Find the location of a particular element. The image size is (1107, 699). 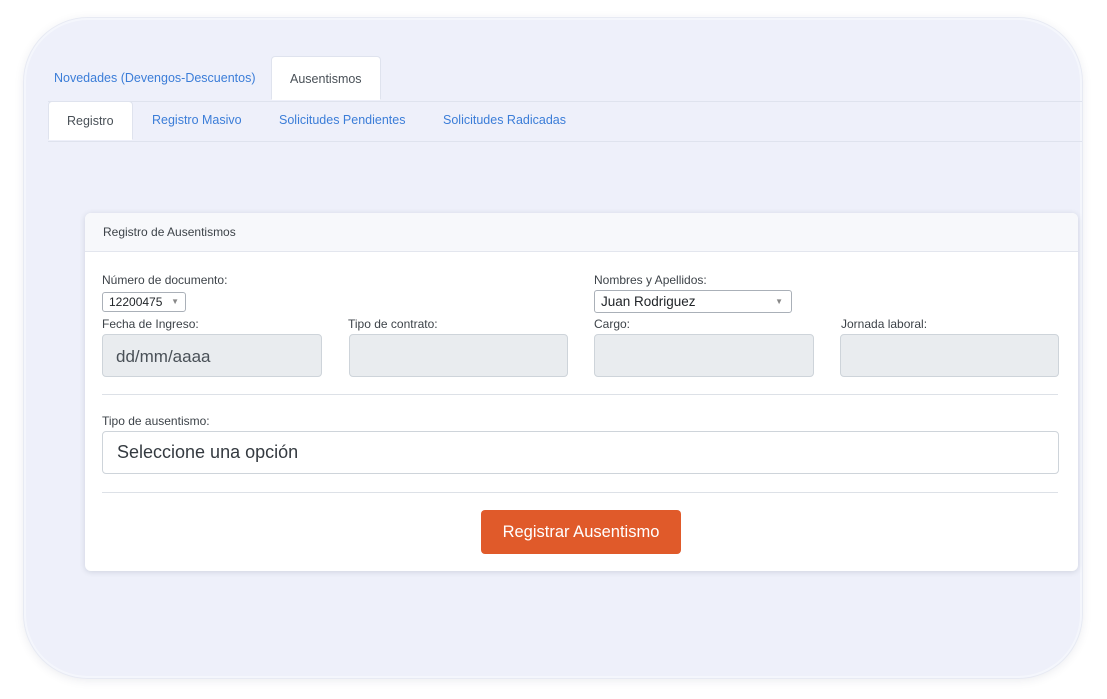

cargo-field is located at coordinates (704, 355).